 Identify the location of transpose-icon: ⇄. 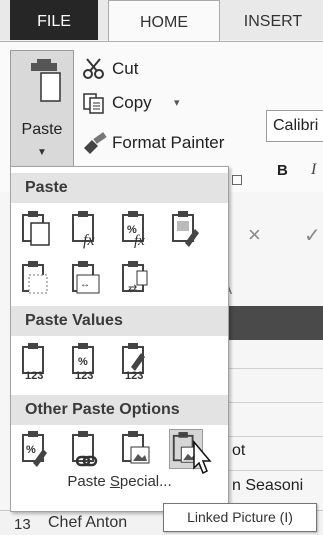
(136, 279).